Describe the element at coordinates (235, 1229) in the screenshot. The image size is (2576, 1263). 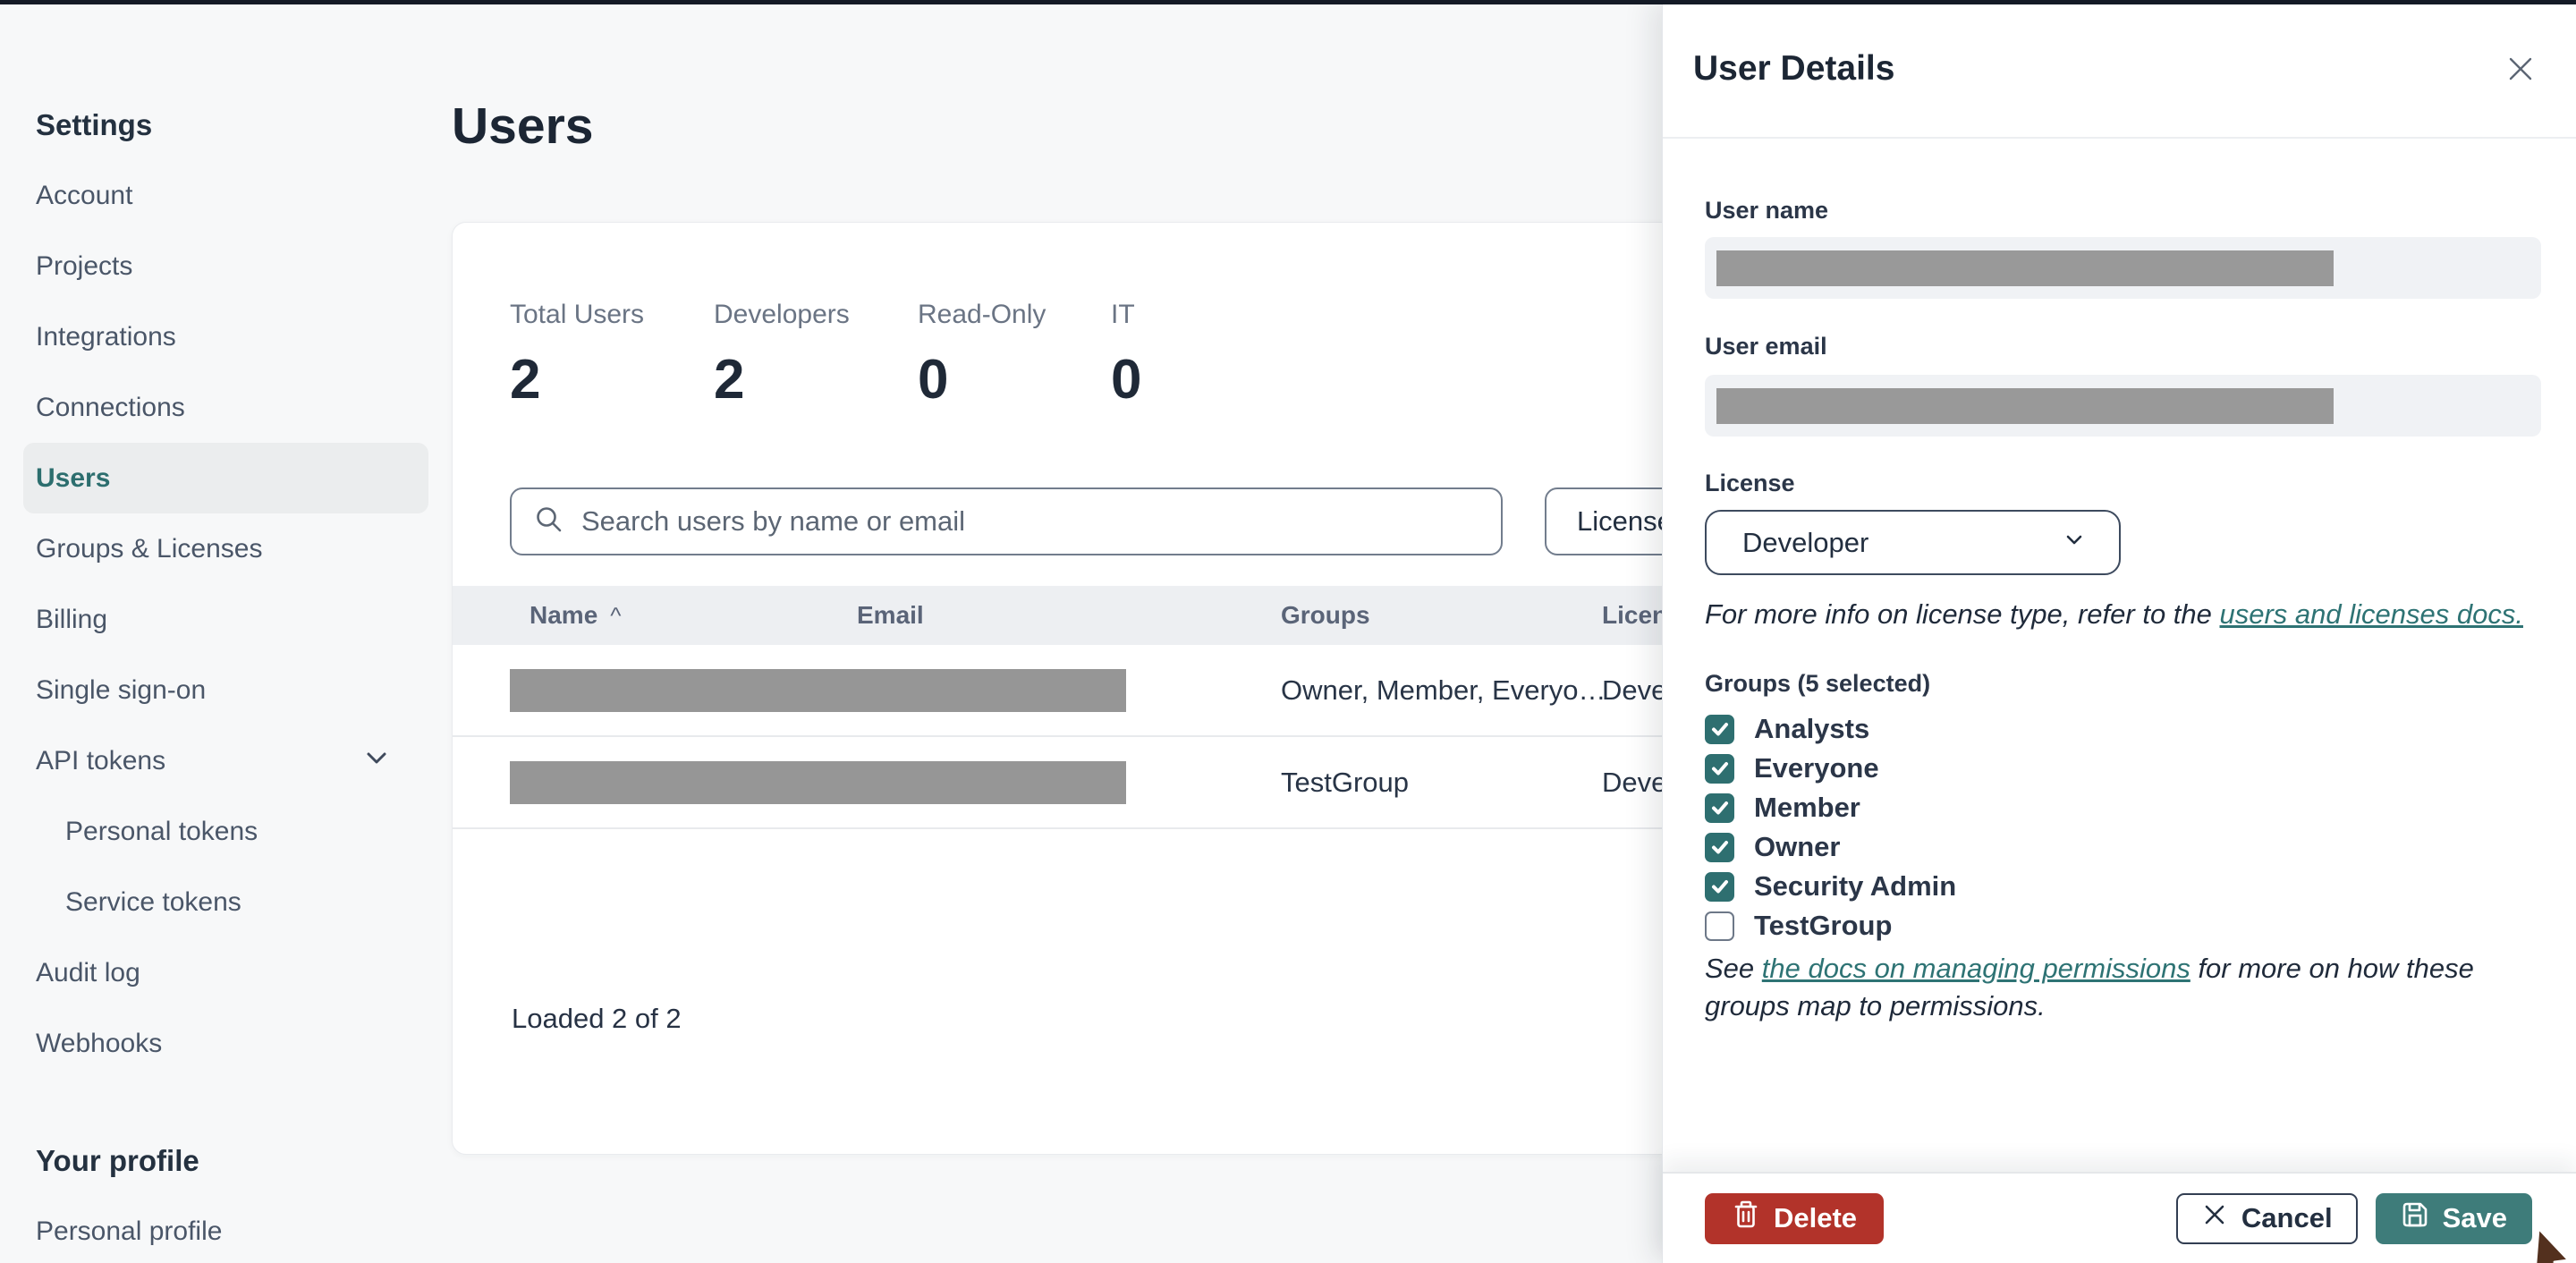
I see `sidebar-item-personal-profile: Personal profile` at that location.